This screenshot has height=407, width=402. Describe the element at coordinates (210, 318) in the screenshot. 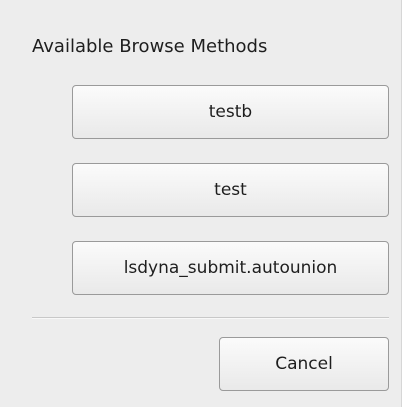

I see `separator` at that location.